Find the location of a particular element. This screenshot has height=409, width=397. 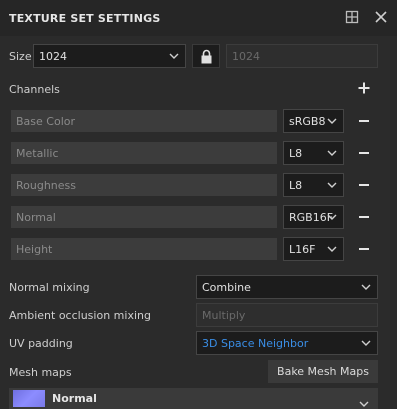

normal-mixing-dropdown: Combine is located at coordinates (287, 287).